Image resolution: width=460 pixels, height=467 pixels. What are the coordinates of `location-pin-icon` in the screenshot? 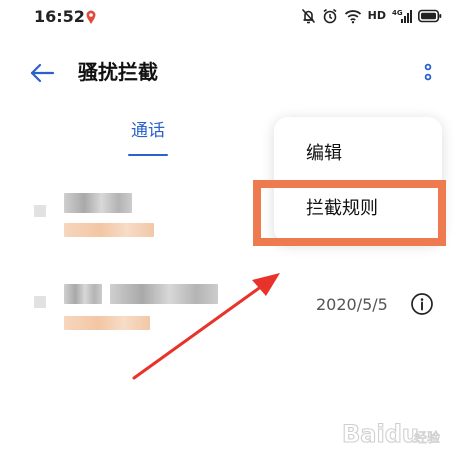 It's located at (91, 17).